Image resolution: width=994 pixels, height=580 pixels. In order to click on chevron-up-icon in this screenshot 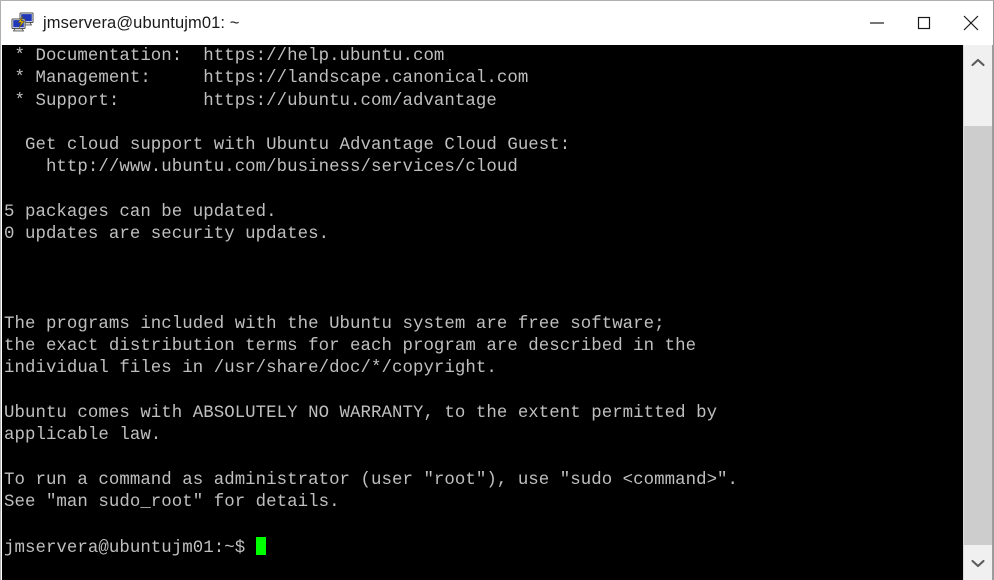, I will do `click(978, 62)`.